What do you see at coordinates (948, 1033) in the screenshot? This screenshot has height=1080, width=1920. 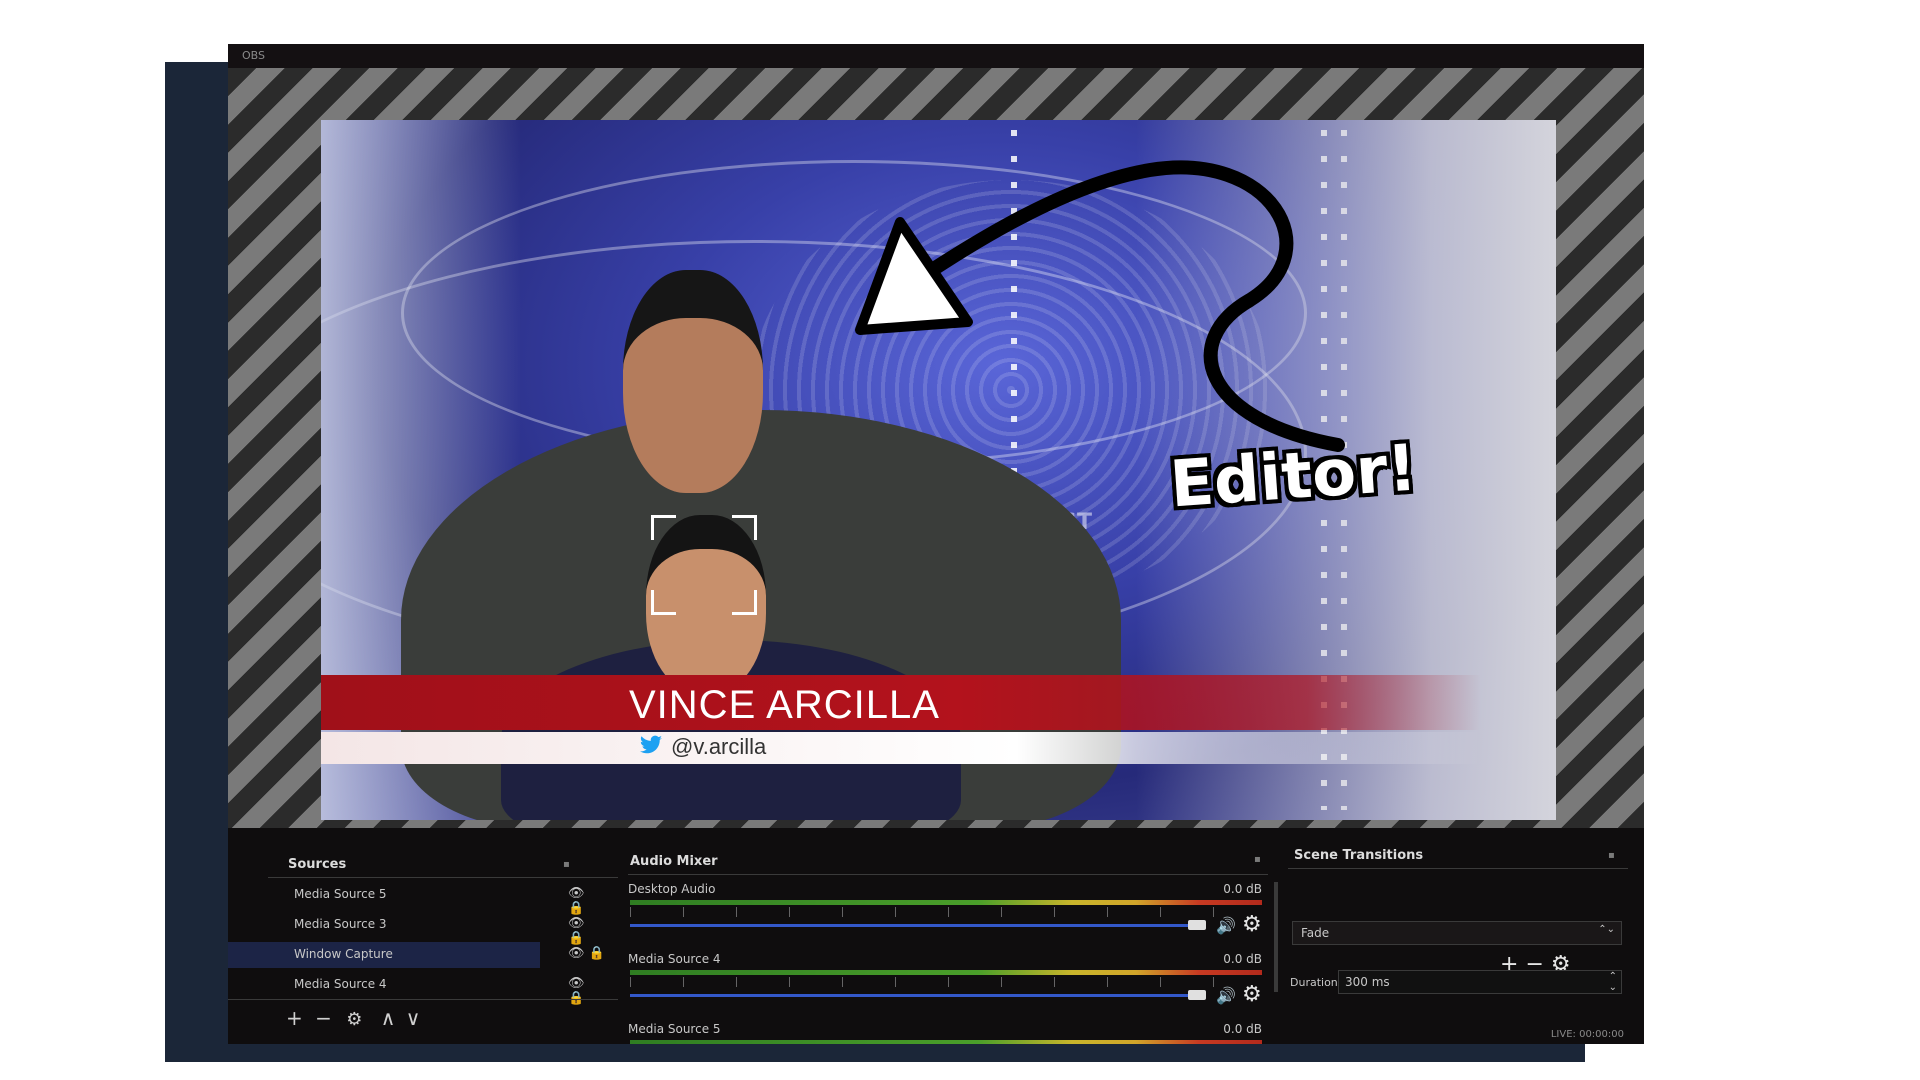 I see `mixer-channel: Media Source 5 0.0 dB` at bounding box center [948, 1033].